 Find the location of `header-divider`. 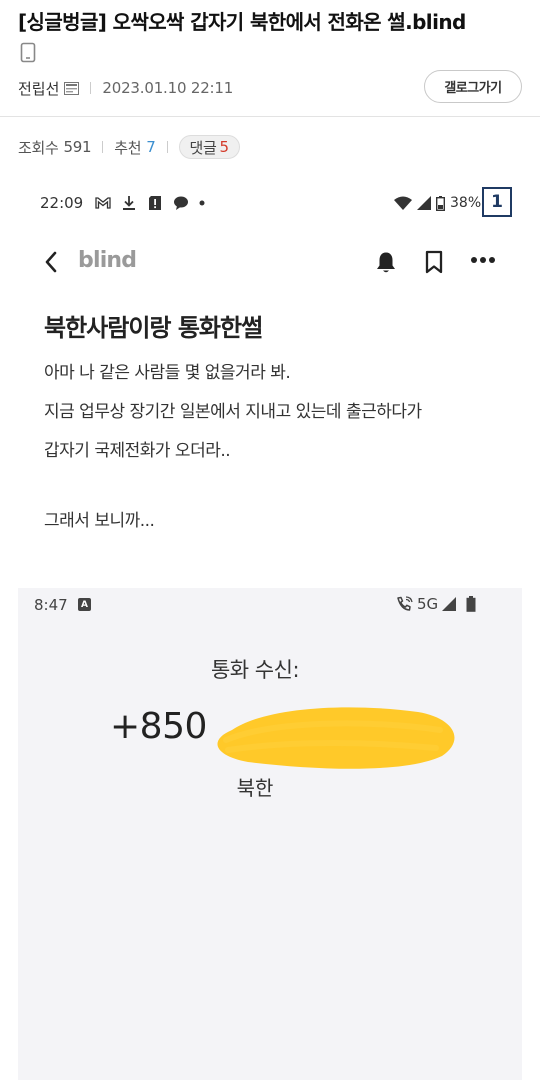

header-divider is located at coordinates (270, 116).